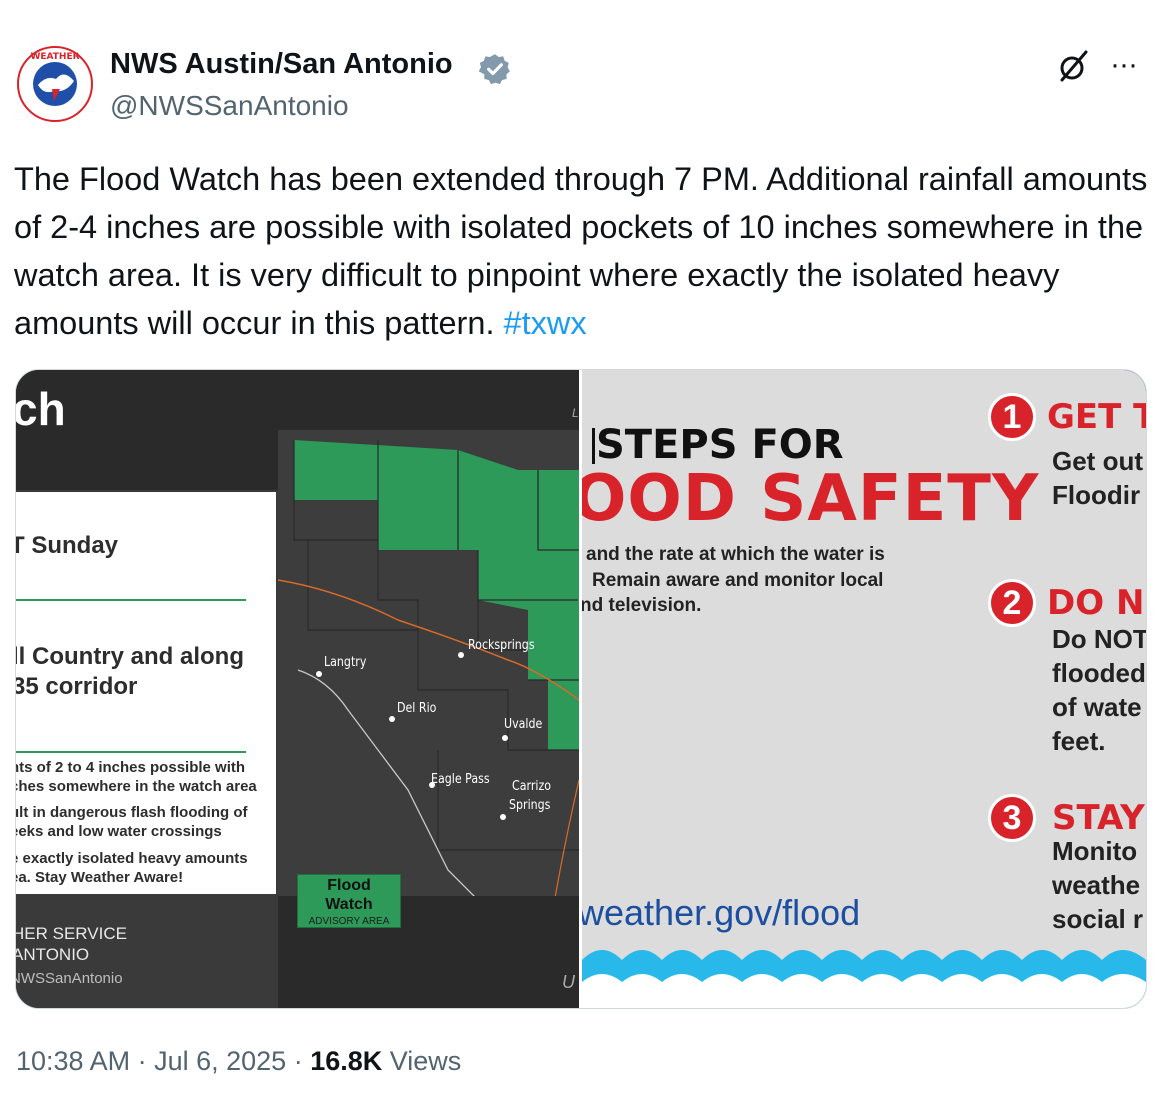 The height and width of the screenshot is (1094, 1176). What do you see at coordinates (494, 69) in the screenshot?
I see `verified-badge-icon` at bounding box center [494, 69].